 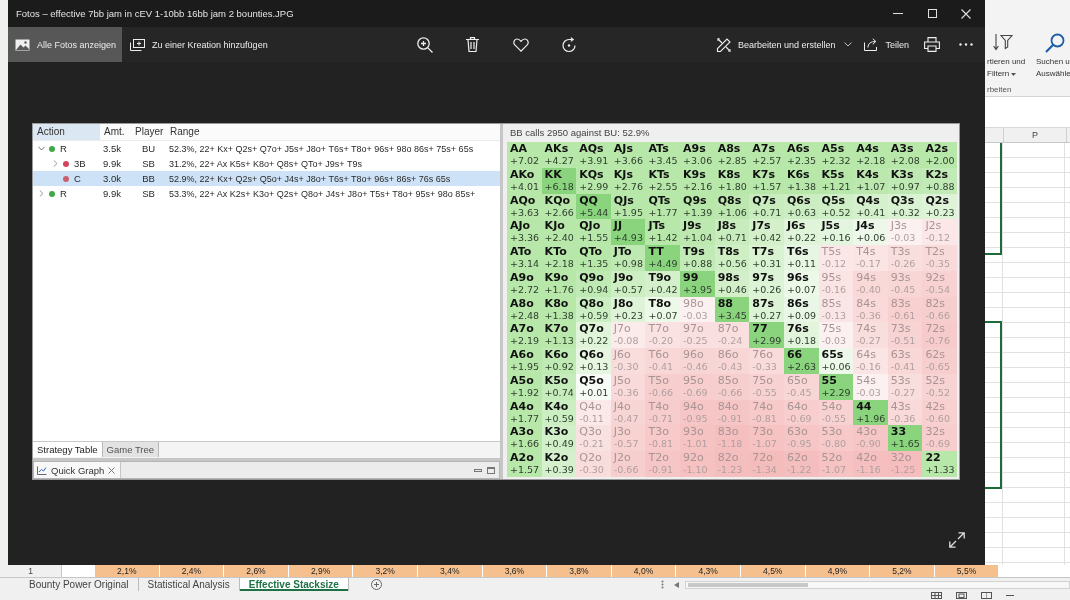 What do you see at coordinates (31, 571) in the screenshot?
I see `row-header: 1` at bounding box center [31, 571].